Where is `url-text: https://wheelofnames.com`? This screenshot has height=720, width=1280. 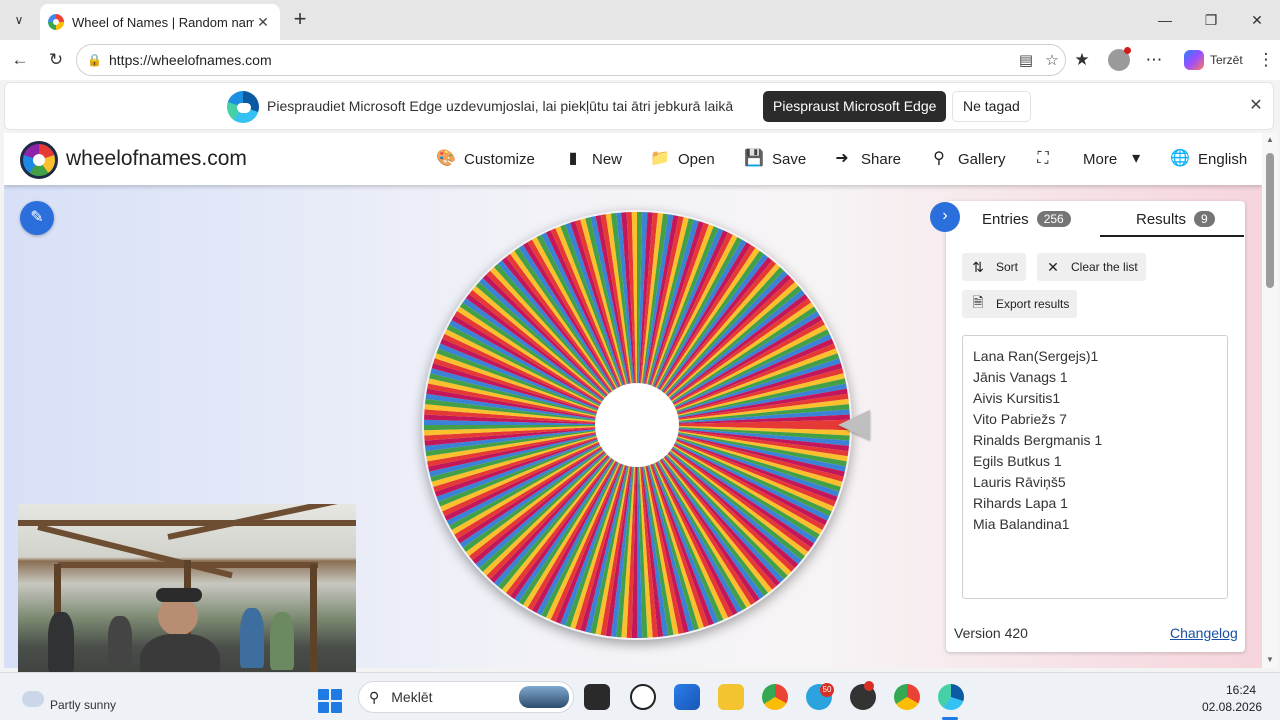 url-text: https://wheelofnames.com is located at coordinates (561, 60).